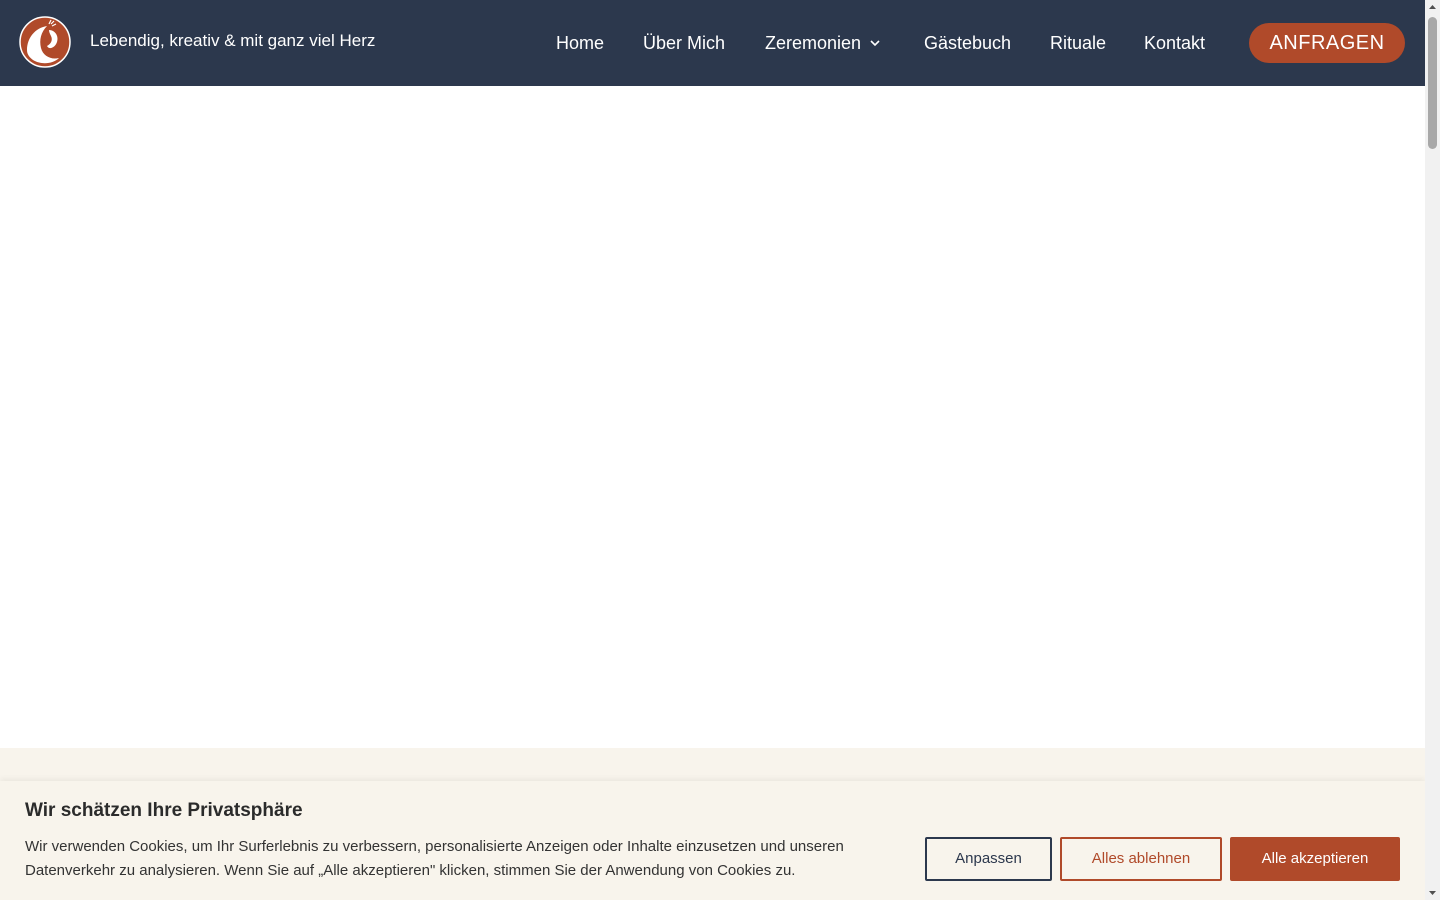 This screenshot has height=900, width=1440. Describe the element at coordinates (1432, 450) in the screenshot. I see `page-scrollbar` at that location.